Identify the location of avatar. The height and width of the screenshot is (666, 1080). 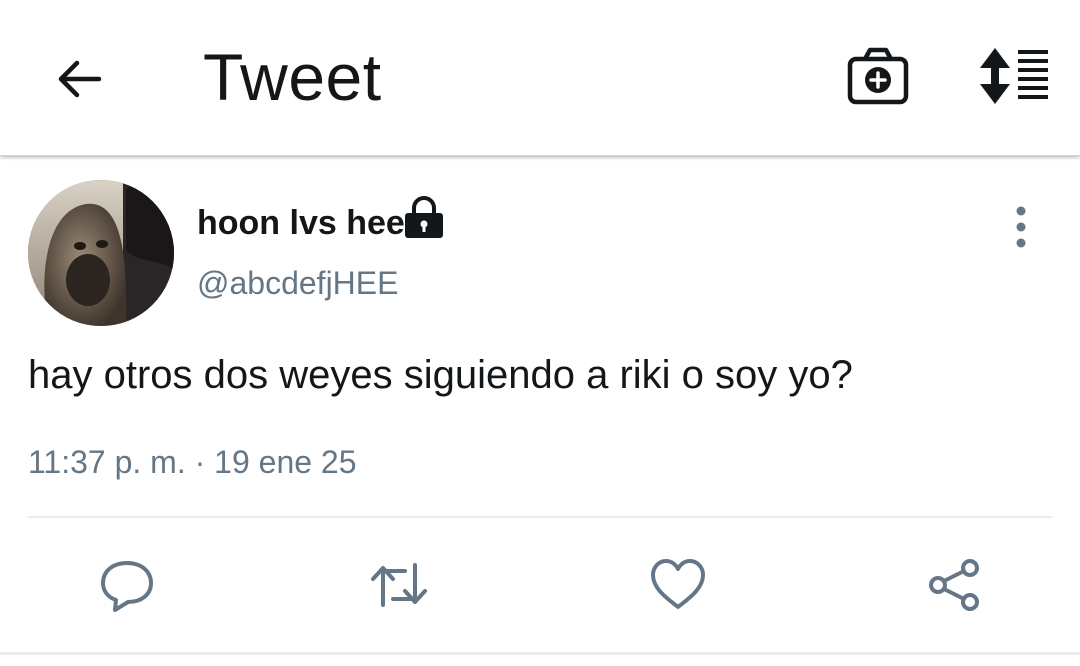
(101, 253).